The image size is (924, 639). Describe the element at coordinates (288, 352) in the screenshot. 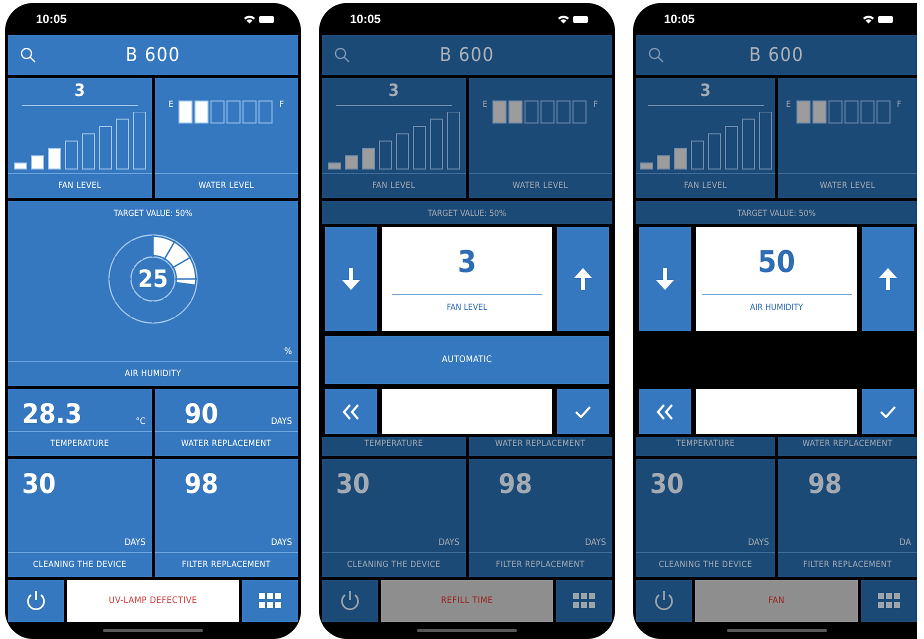

I see `tile-unit: %` at that location.